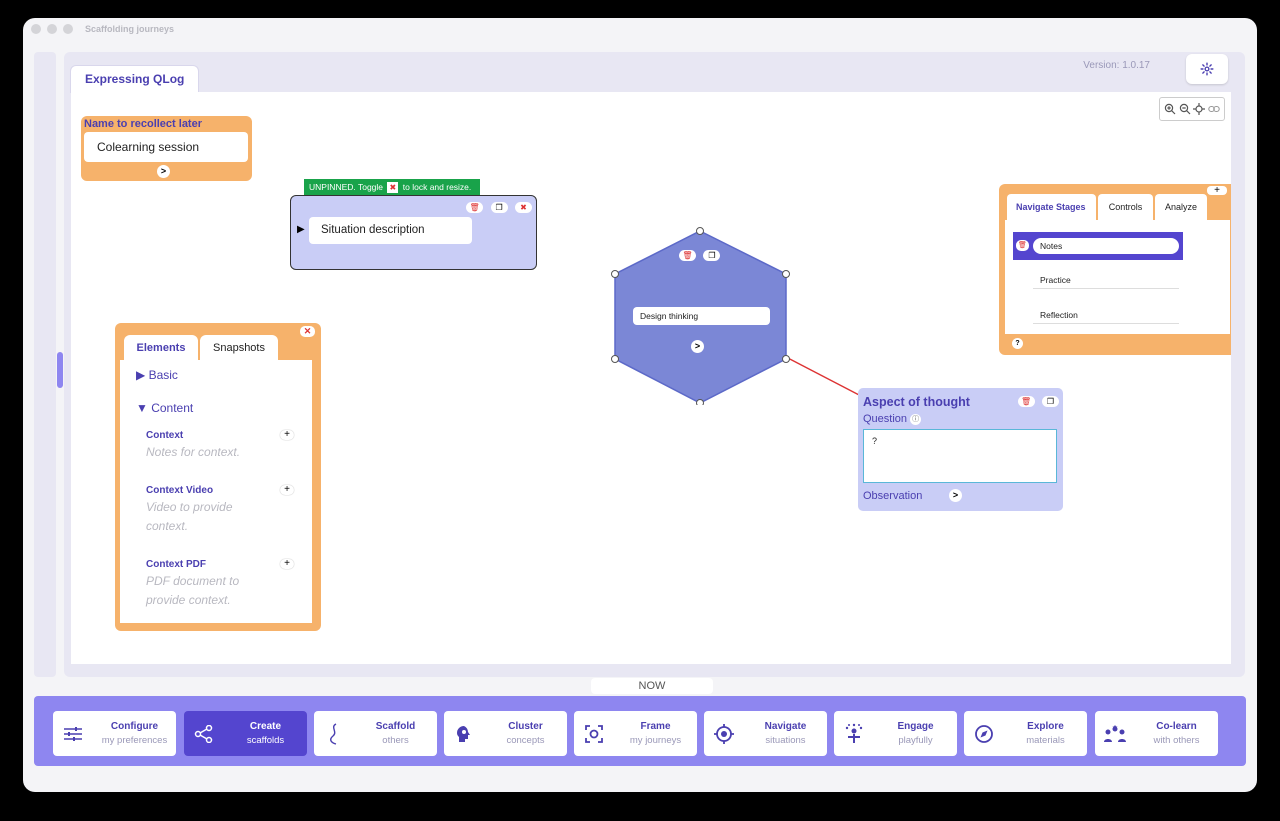 The image size is (1280, 821). Describe the element at coordinates (785, 726) in the screenshot. I see `nav-navigate-title: Navigate` at that location.